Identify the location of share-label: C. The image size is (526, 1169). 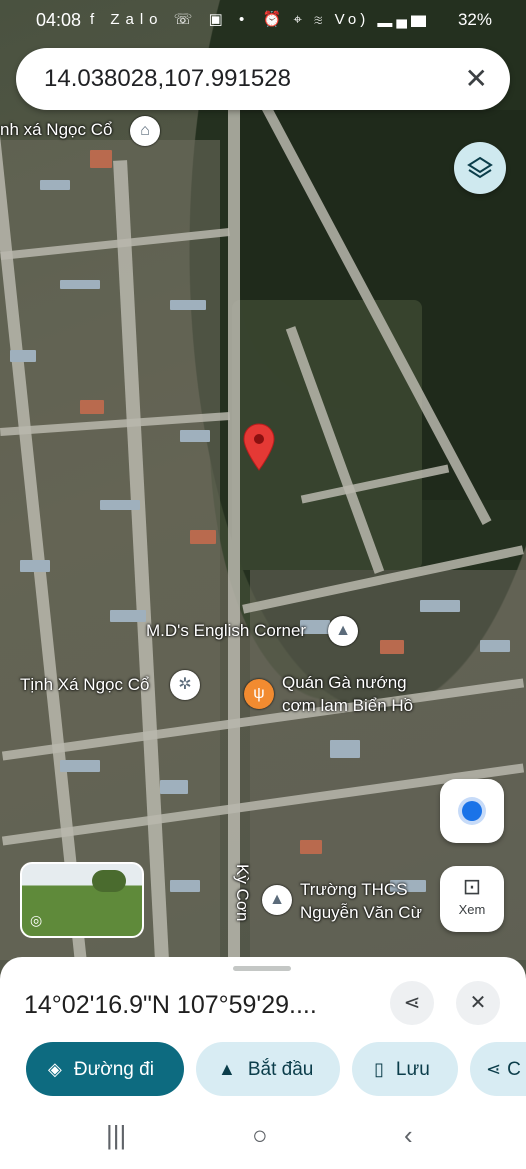
(514, 1069).